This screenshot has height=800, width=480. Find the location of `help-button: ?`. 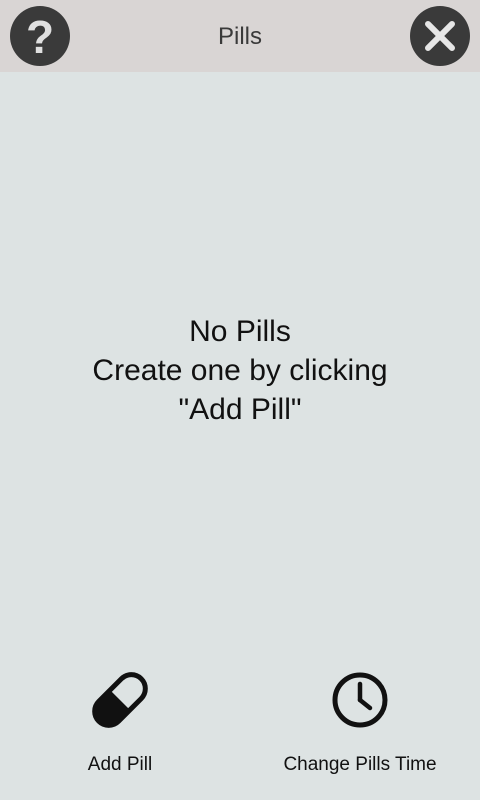

help-button: ? is located at coordinates (40, 36).